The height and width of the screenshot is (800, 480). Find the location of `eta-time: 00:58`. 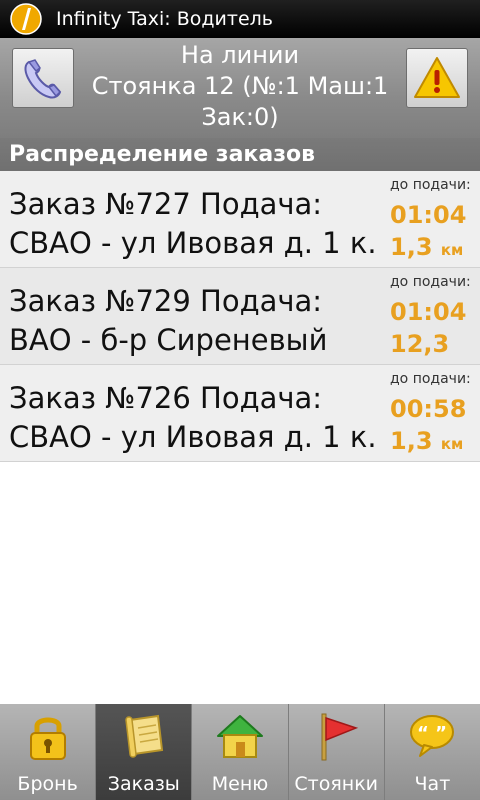

eta-time: 00:58 is located at coordinates (428, 409).